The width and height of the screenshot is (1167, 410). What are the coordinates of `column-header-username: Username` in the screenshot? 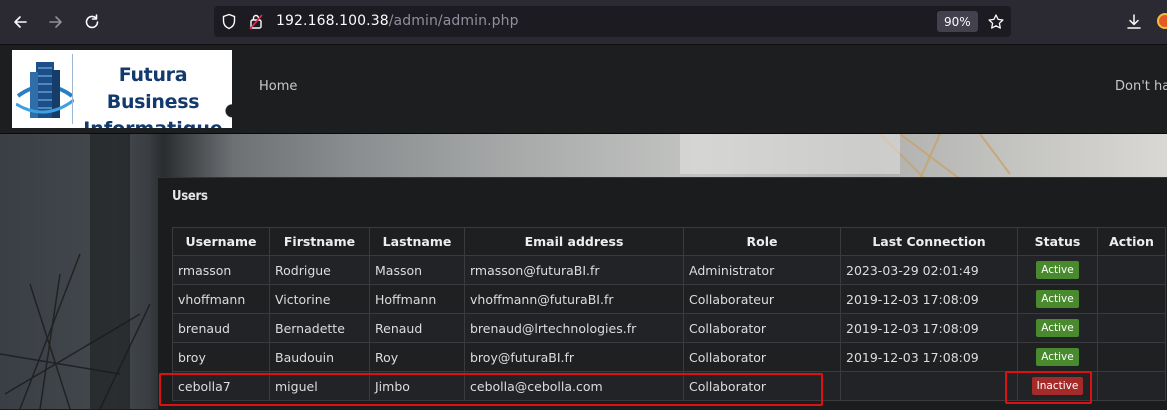 It's located at (221, 241).